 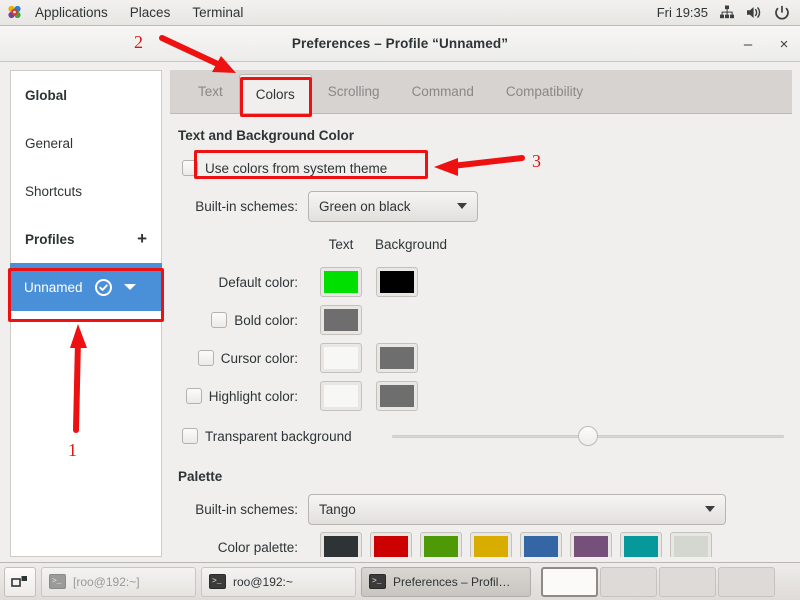 I want to click on color-column-headers: Text Background, so click(x=487, y=244).